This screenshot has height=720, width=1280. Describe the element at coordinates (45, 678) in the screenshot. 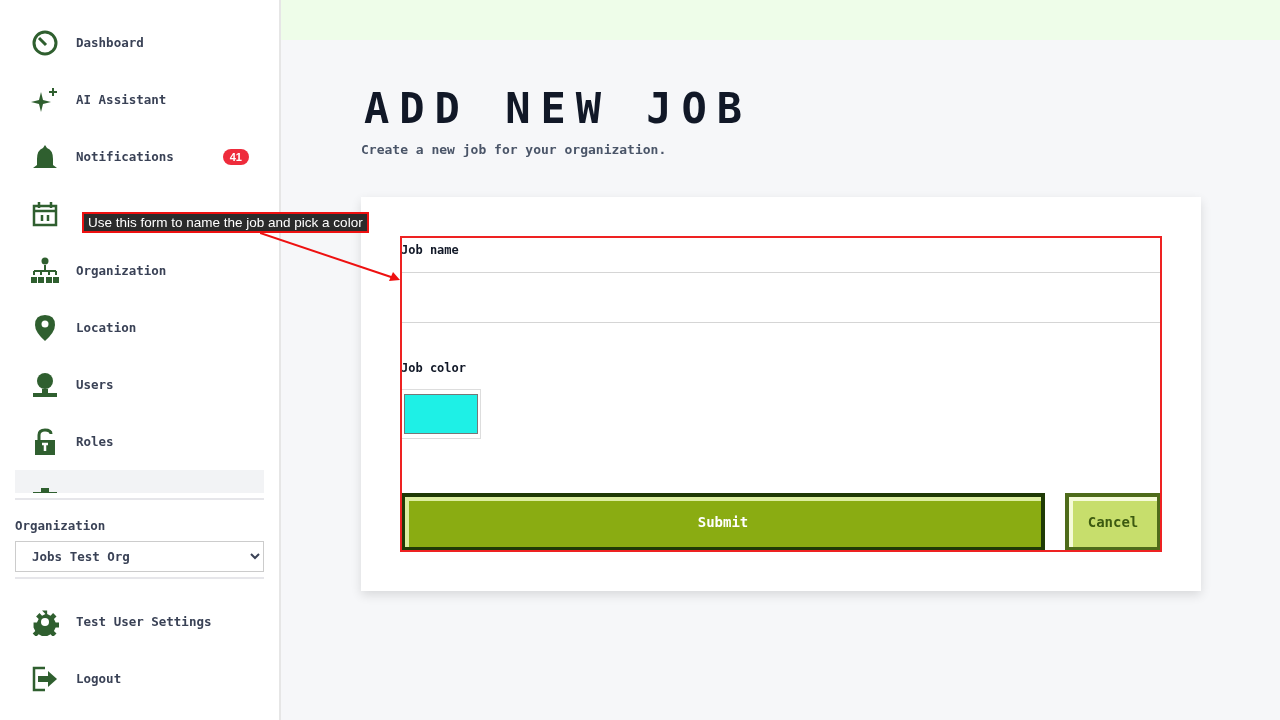

I see `logout-icon` at that location.